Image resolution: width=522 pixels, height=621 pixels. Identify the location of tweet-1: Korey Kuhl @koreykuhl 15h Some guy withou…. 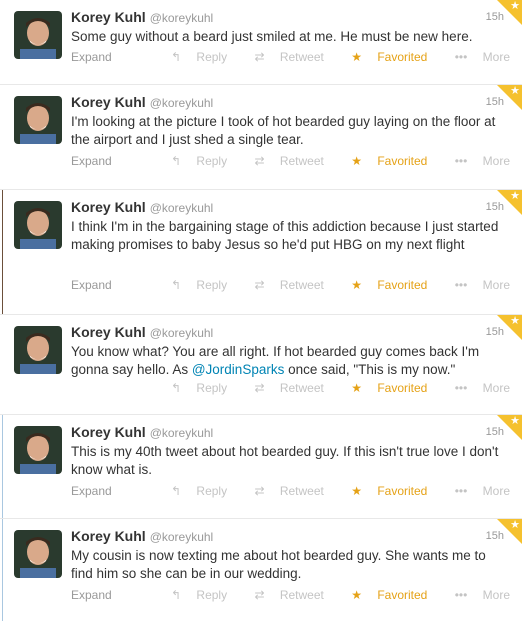
(261, 42).